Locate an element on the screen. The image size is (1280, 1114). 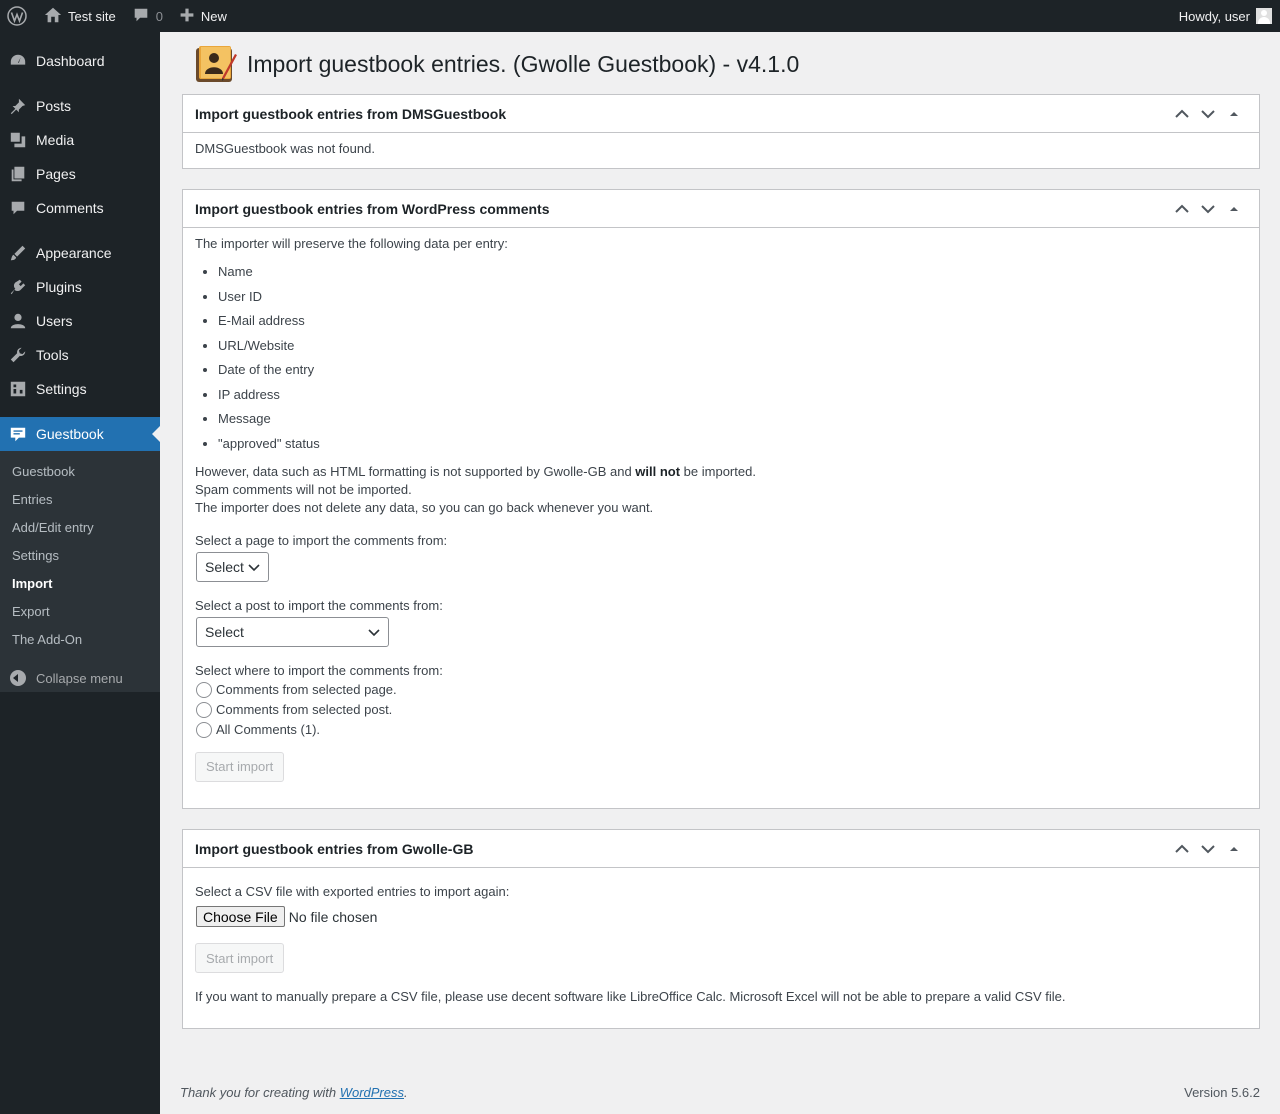
page-select: Select is located at coordinates (232, 566).